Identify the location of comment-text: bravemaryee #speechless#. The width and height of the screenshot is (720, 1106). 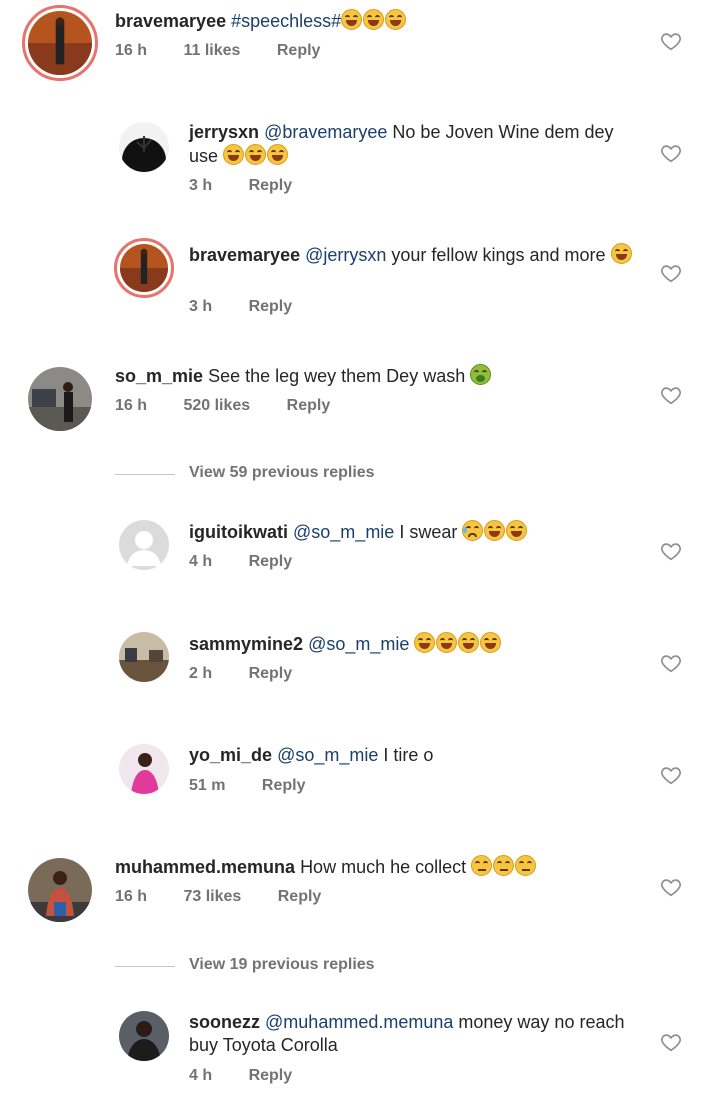
(375, 21).